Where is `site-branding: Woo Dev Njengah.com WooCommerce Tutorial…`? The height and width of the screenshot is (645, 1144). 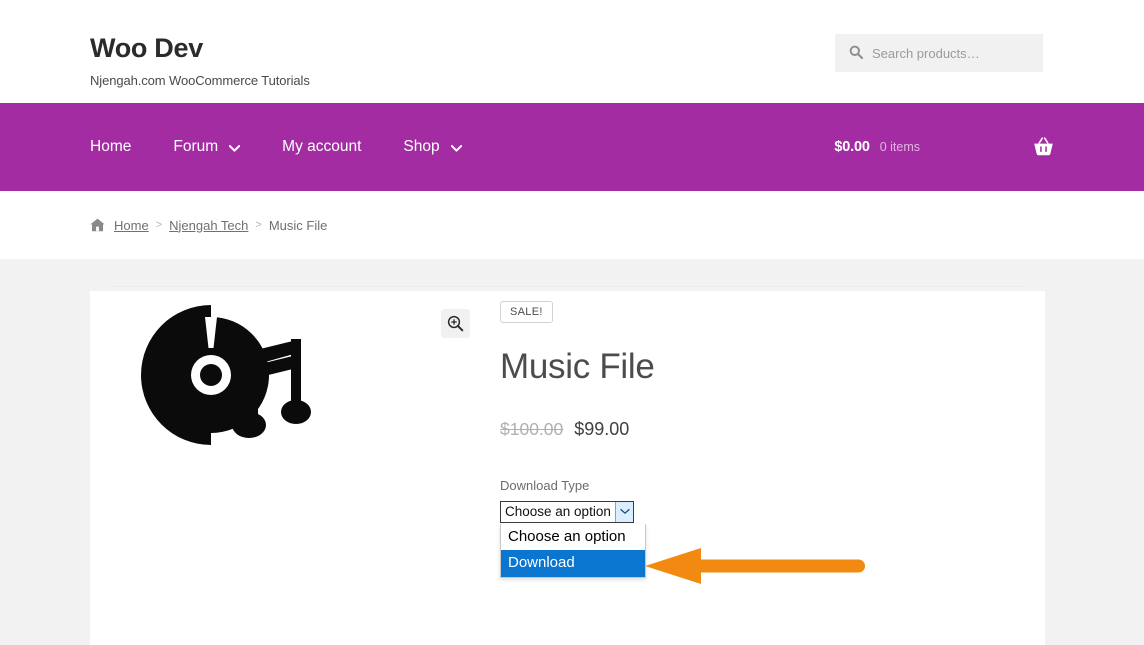 site-branding: Woo Dev Njengah.com WooCommerce Tutorial… is located at coordinates (200, 60).